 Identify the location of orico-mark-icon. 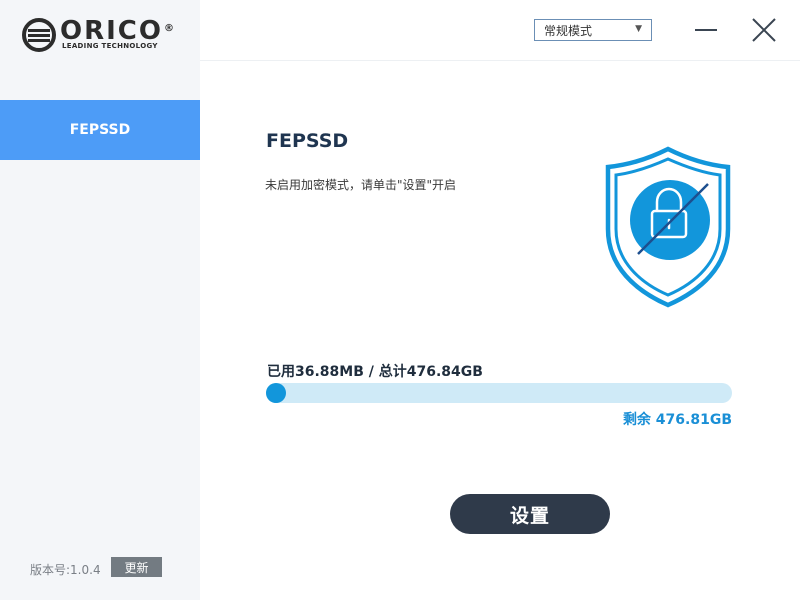
(39, 35).